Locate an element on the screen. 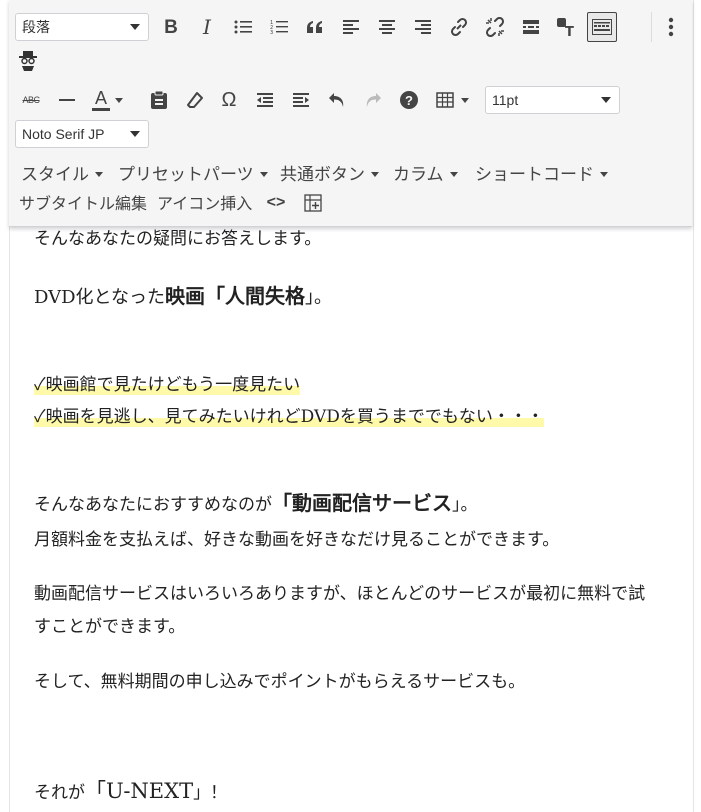 This screenshot has width=701, height=812. paste-button is located at coordinates (159, 100).